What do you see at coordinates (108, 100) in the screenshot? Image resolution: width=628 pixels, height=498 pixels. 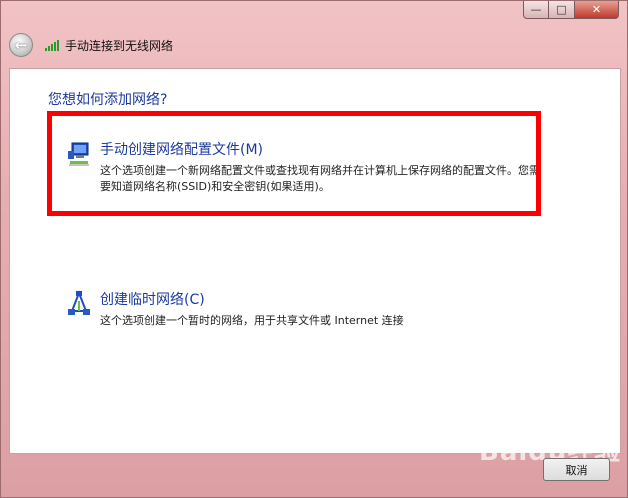 I see `page-heading: 您想如何添加网络?` at bounding box center [108, 100].